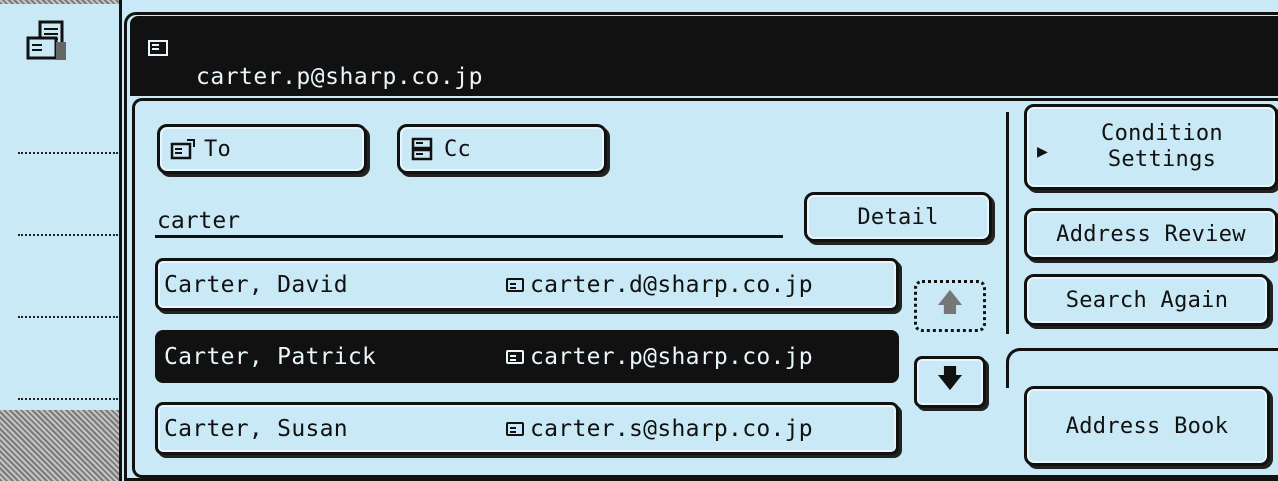 This screenshot has height=481, width=1278. What do you see at coordinates (61, 240) in the screenshot?
I see `left-sidebar` at bounding box center [61, 240].